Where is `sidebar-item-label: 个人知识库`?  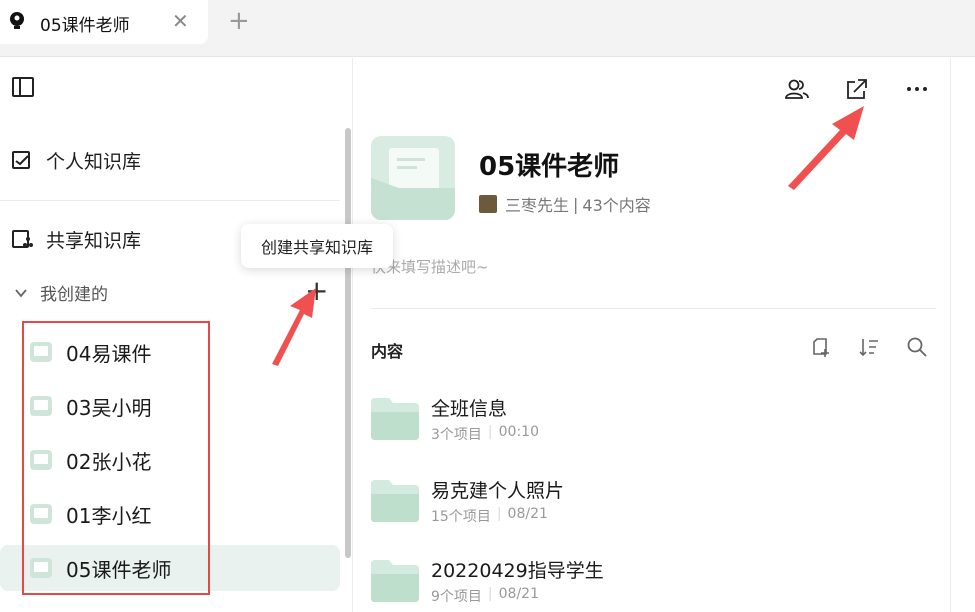 sidebar-item-label: 个人知识库 is located at coordinates (94, 161).